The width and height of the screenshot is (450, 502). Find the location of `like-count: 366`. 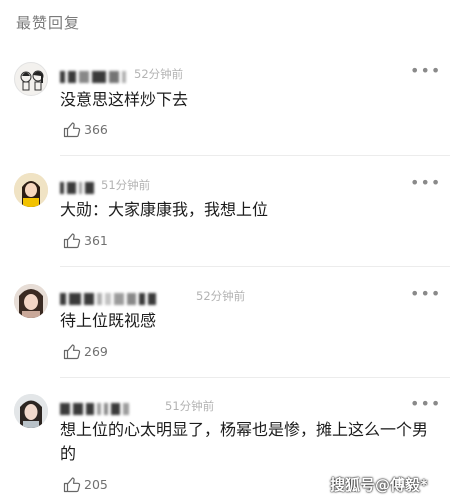

like-count: 366 is located at coordinates (96, 129).